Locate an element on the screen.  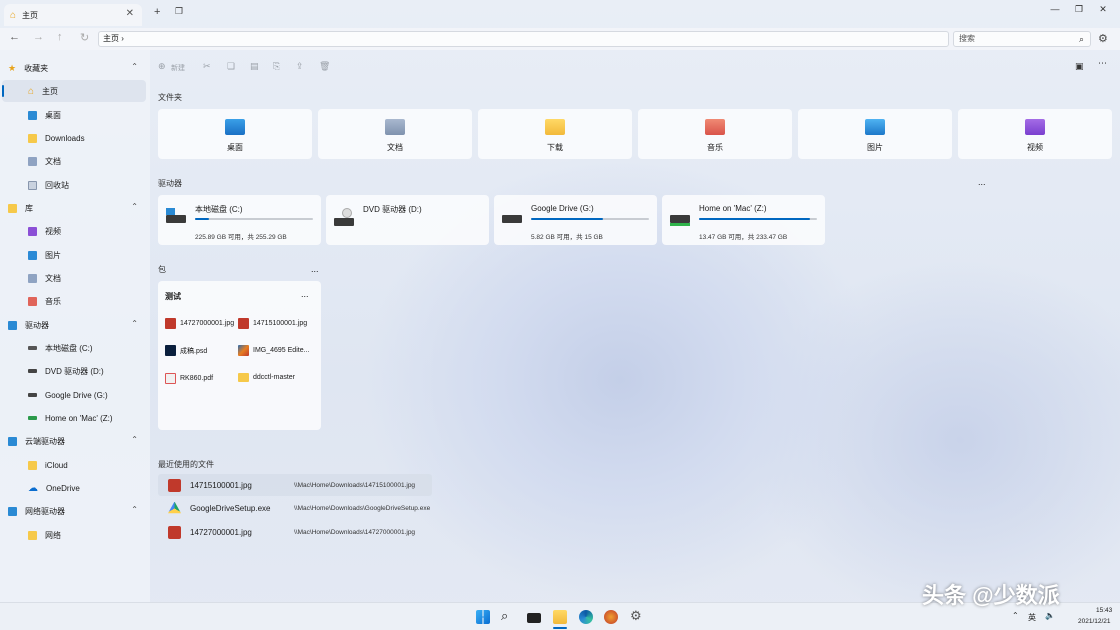
task-view-icon is located at coordinates (534, 618).